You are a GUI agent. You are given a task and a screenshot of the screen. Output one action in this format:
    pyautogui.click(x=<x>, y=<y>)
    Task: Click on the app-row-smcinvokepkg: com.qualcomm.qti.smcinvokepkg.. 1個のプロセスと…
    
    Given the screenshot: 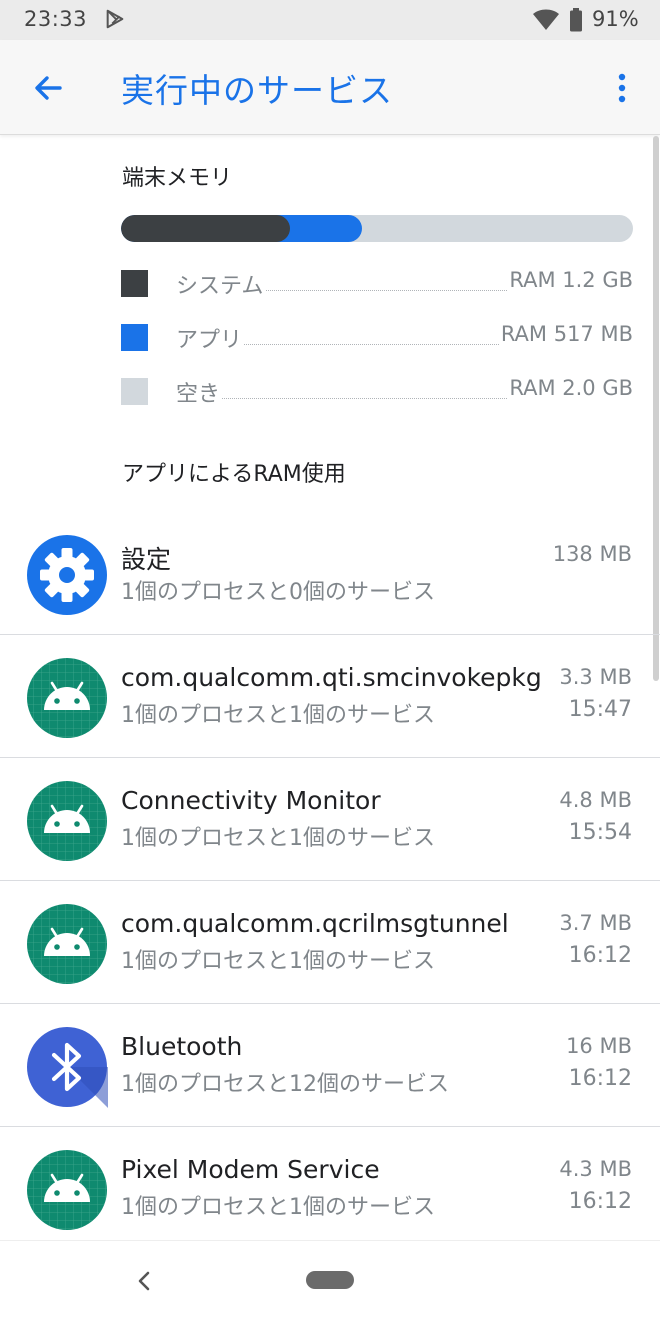 What is the action you would take?
    pyautogui.click(x=330, y=695)
    